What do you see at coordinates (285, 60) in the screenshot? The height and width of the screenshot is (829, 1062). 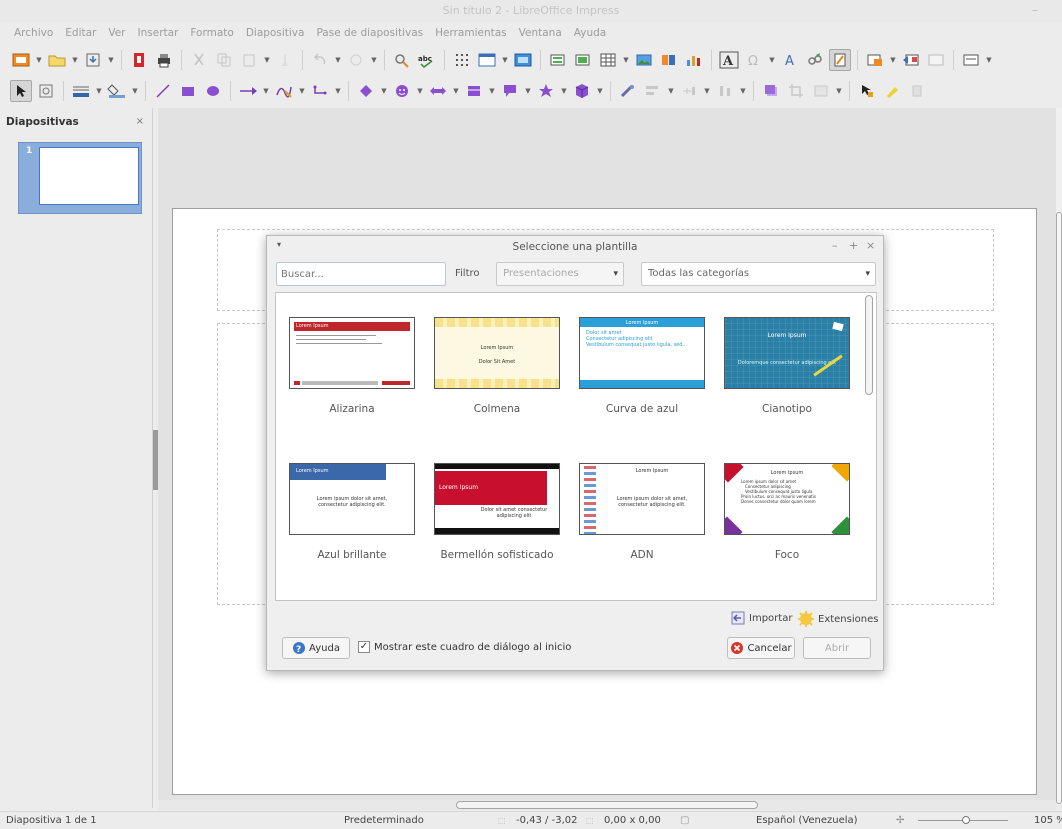 I see `clone-formatting-icon` at bounding box center [285, 60].